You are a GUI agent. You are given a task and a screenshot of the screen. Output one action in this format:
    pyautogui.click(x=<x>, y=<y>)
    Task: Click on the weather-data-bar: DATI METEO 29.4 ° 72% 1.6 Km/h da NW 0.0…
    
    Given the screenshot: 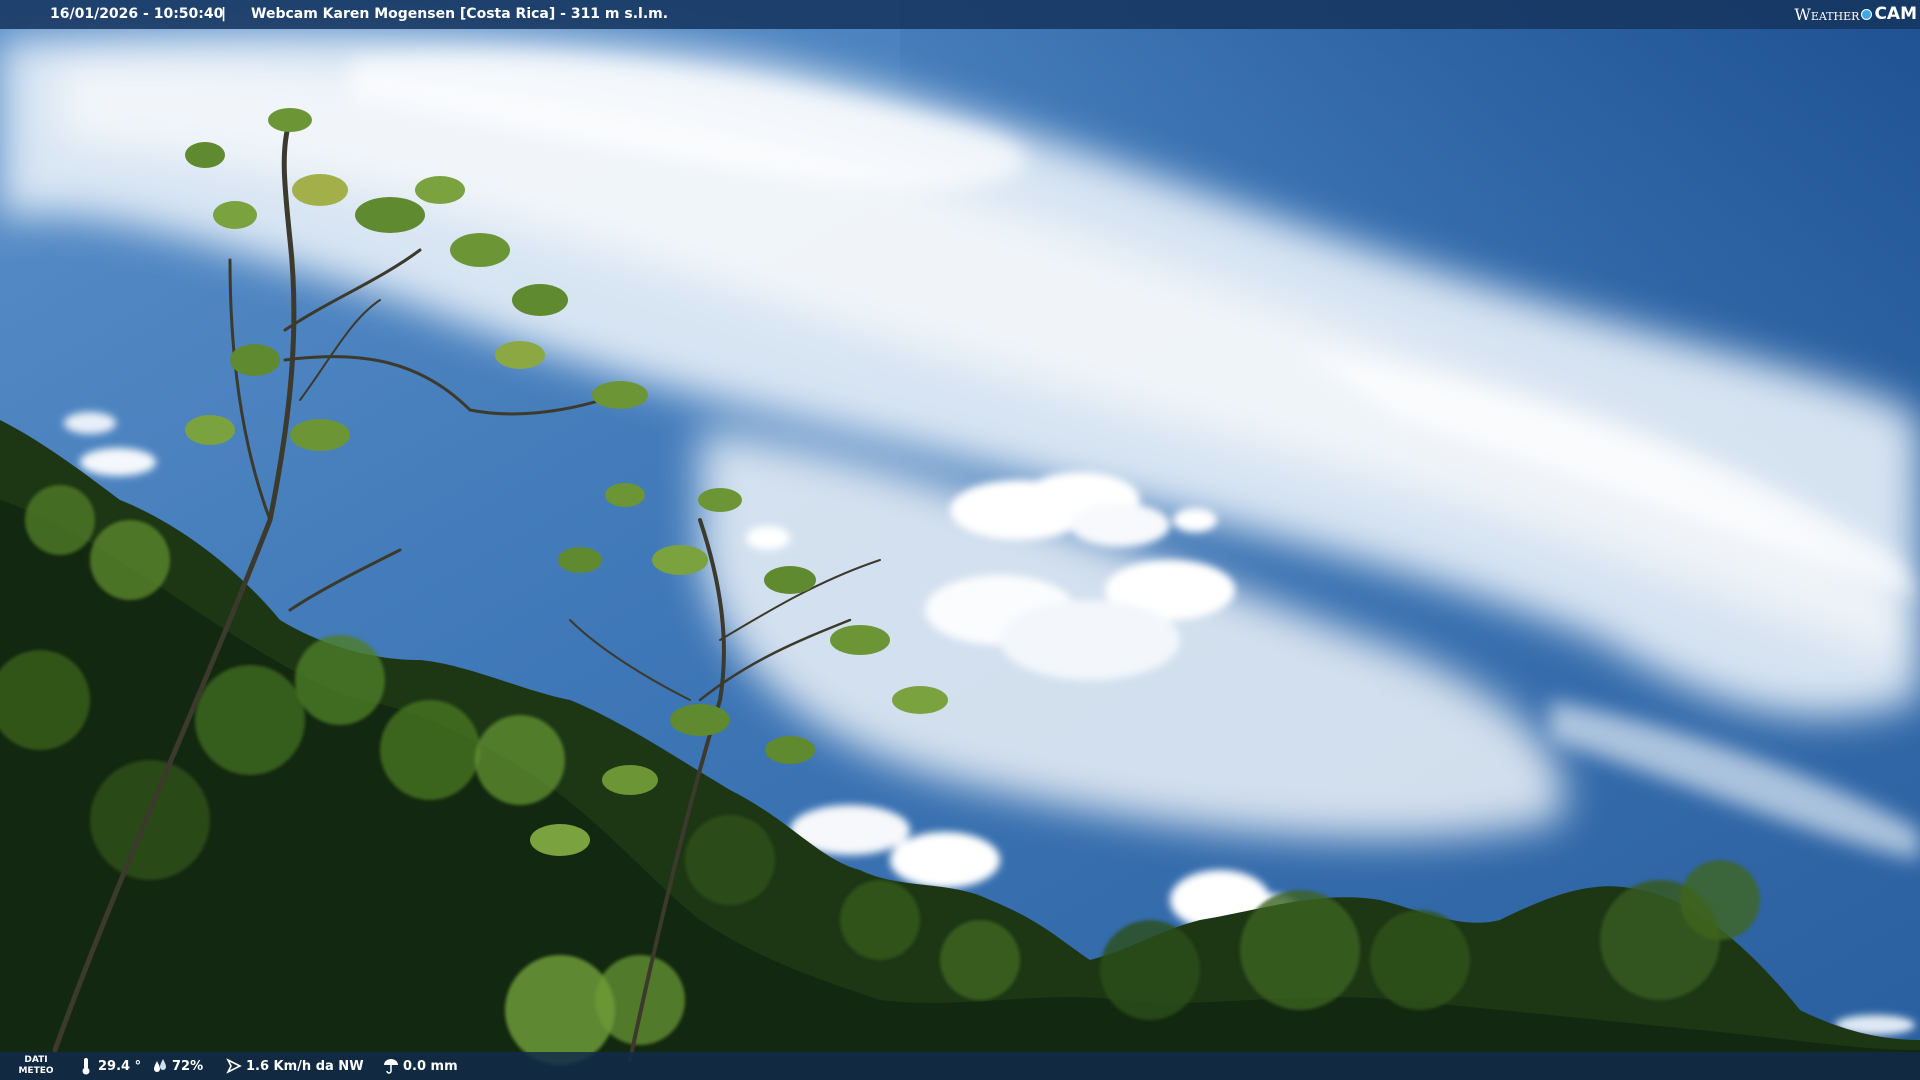 What is the action you would take?
    pyautogui.click(x=960, y=1066)
    